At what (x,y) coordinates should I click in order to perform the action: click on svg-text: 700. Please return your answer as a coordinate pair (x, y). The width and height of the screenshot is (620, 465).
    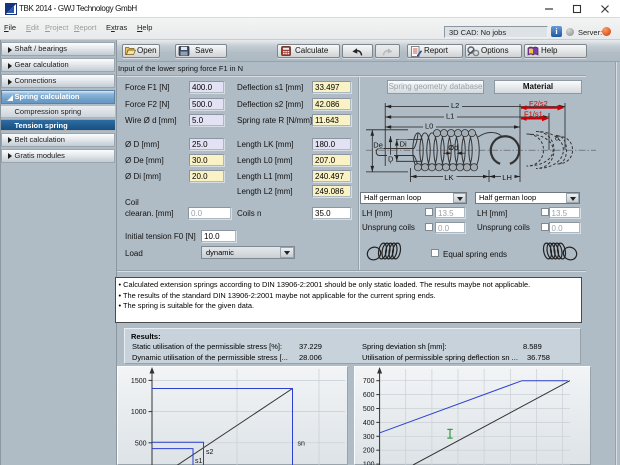
    Looking at the image, I should click on (369, 381).